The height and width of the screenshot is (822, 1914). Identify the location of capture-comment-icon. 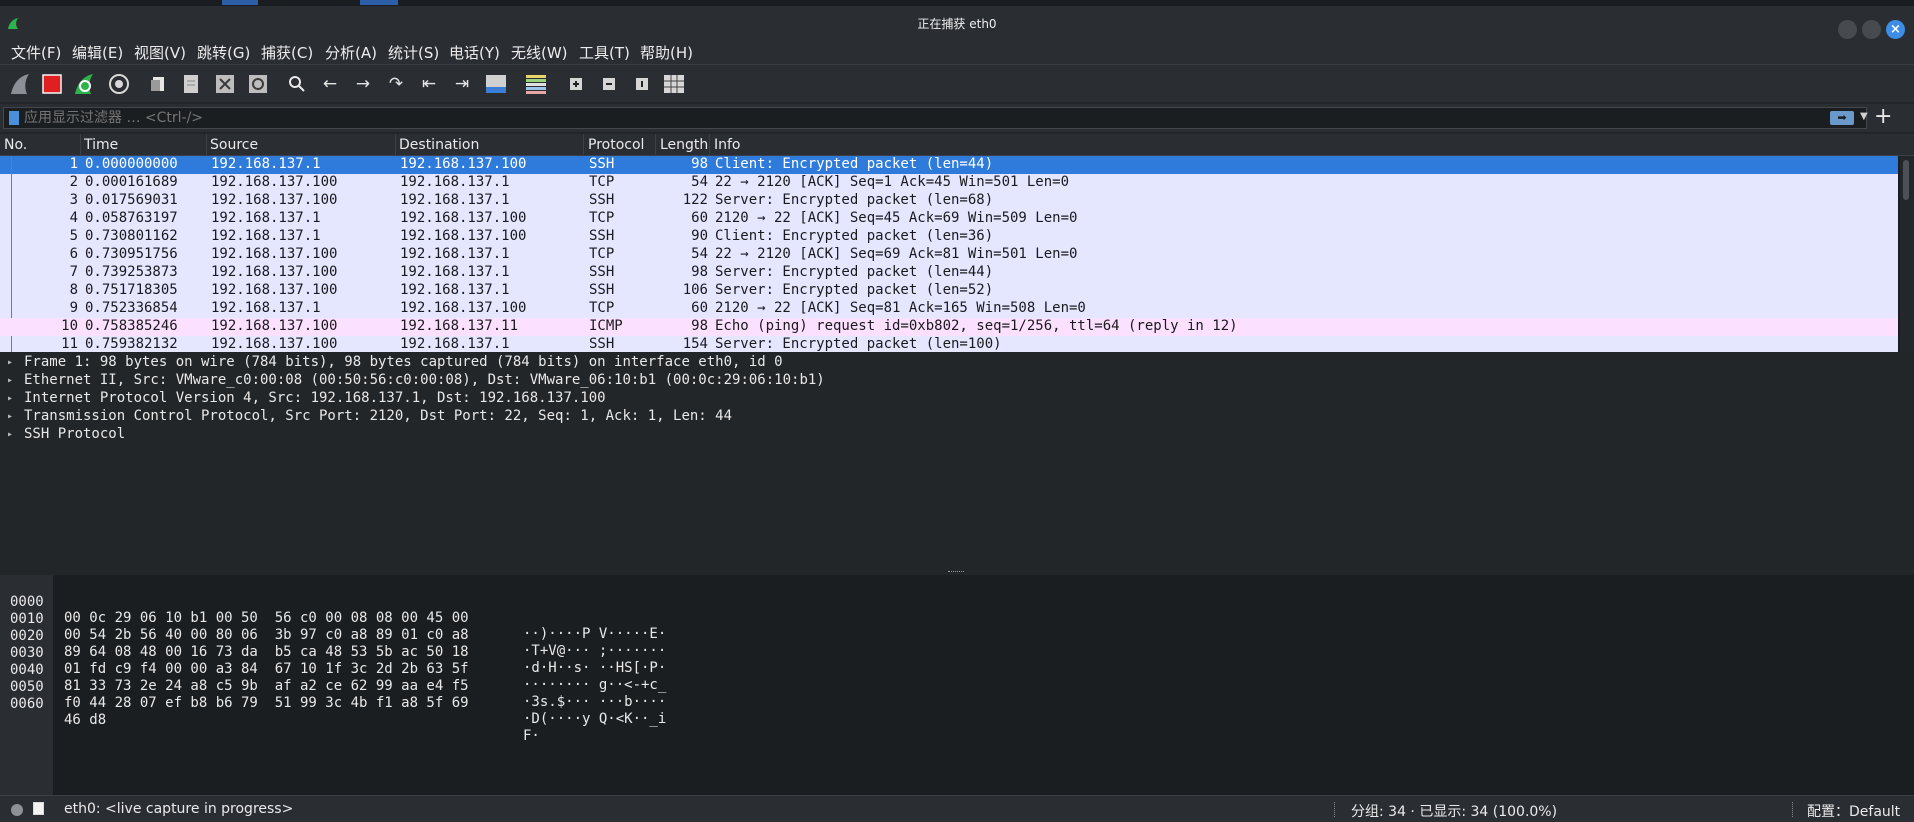
(38, 808).